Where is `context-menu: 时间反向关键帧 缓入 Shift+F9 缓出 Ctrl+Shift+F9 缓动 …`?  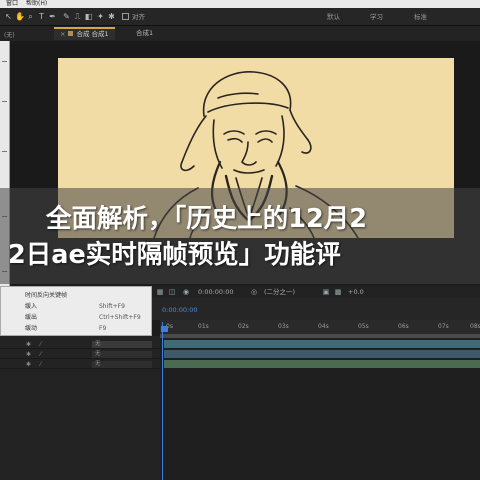 context-menu: 时间反向关键帧 缓入 Shift+F9 缓出 Ctrl+Shift+F9 缓动 … is located at coordinates (76, 311).